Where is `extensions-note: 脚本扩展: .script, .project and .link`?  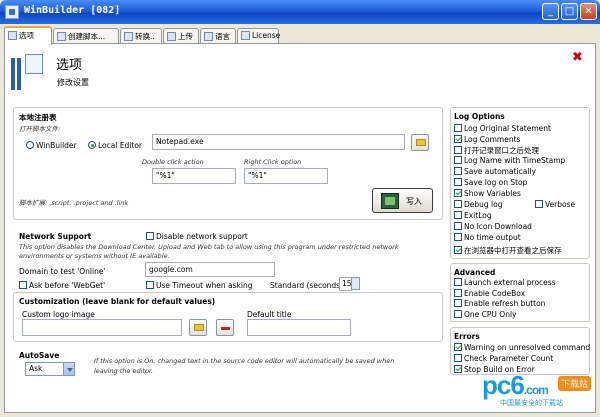
extensions-note: 脚本扩展: .script, .project and .link is located at coordinates (74, 203).